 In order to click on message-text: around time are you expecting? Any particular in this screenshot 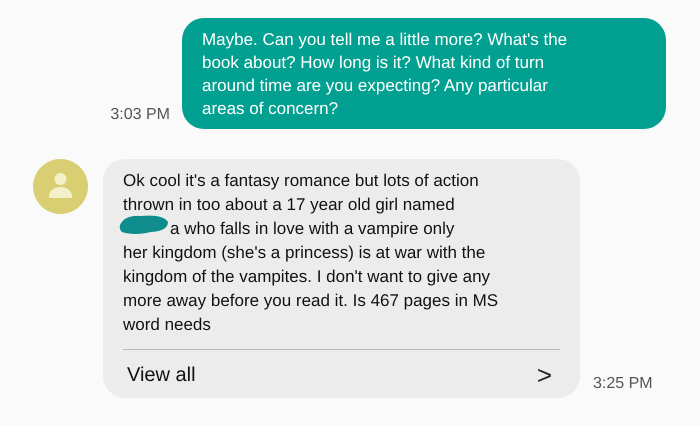, I will do `click(375, 86)`.